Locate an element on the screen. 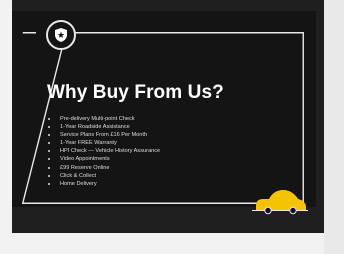 This screenshot has height=254, width=344. feature-item: Home Delivery is located at coordinates (104, 184).